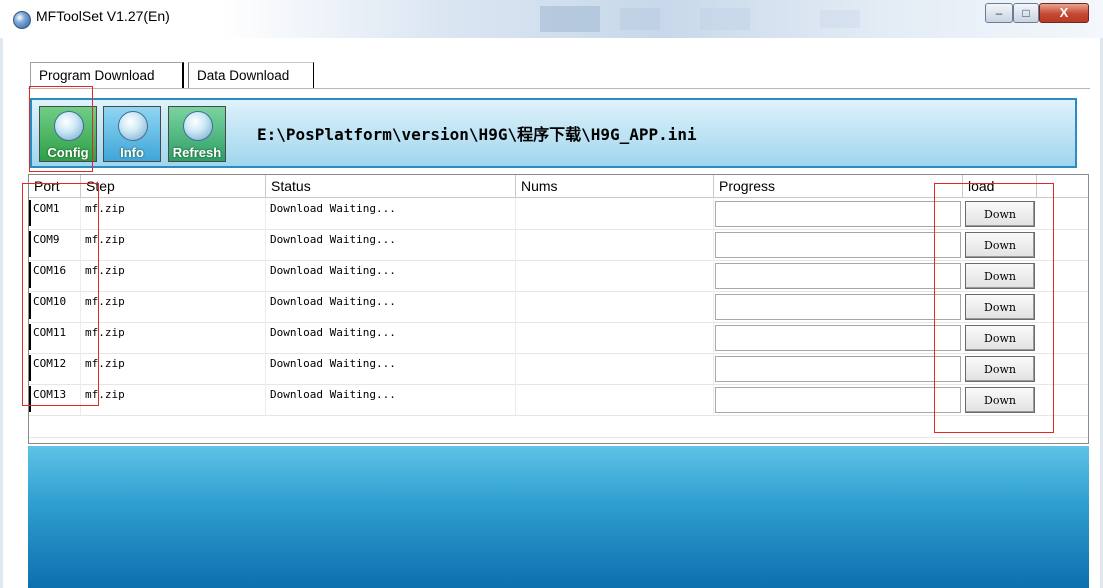 This screenshot has width=1103, height=588. I want to click on gear-icon, so click(69, 126).